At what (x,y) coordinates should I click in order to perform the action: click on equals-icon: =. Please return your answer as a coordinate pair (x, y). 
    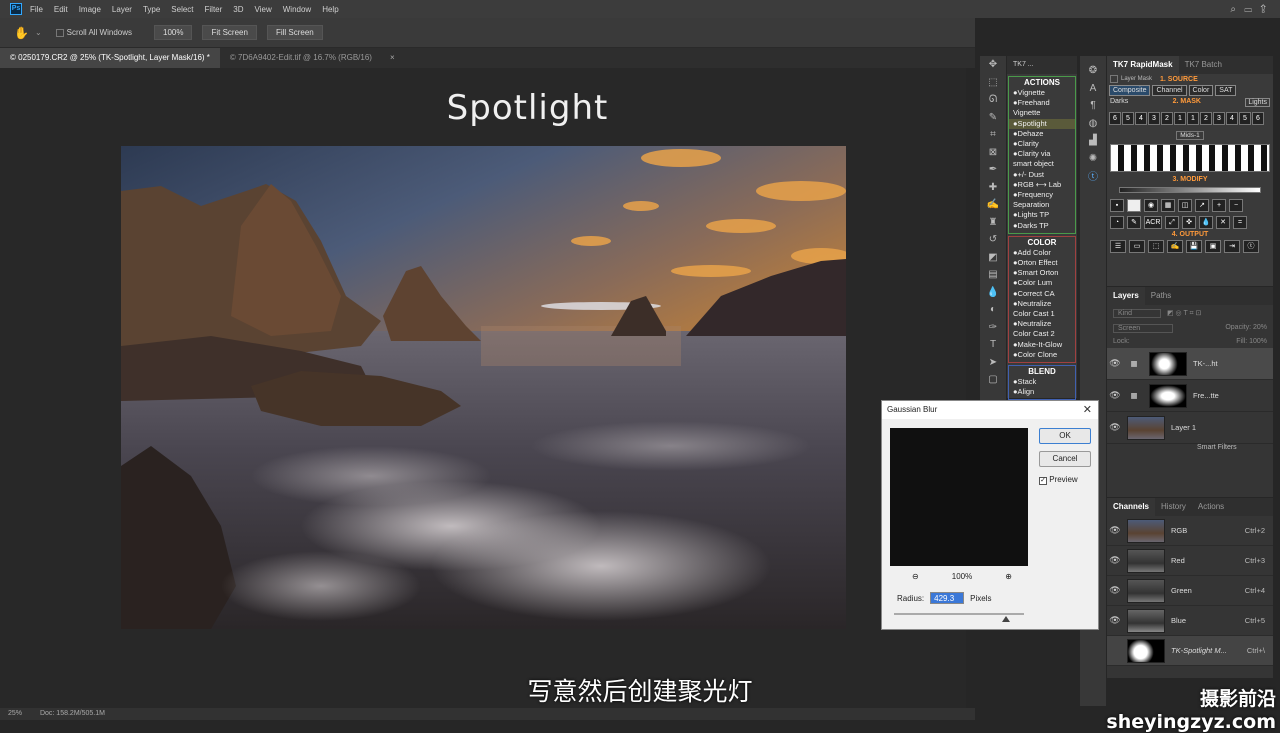
    Looking at the image, I should click on (1240, 222).